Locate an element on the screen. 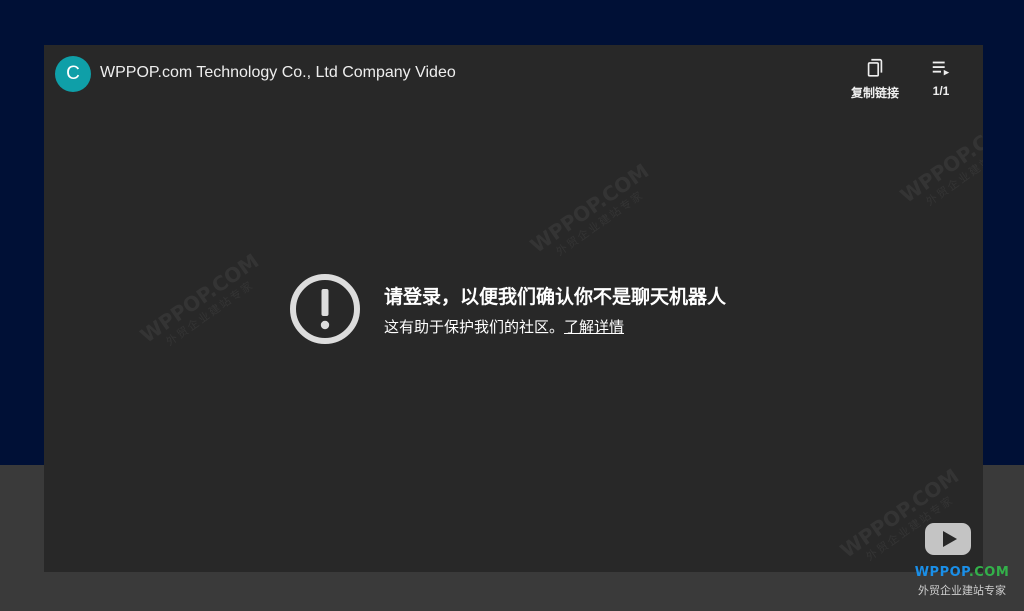 The image size is (1024, 611). playlist-button: 1/1 is located at coordinates (941, 77).